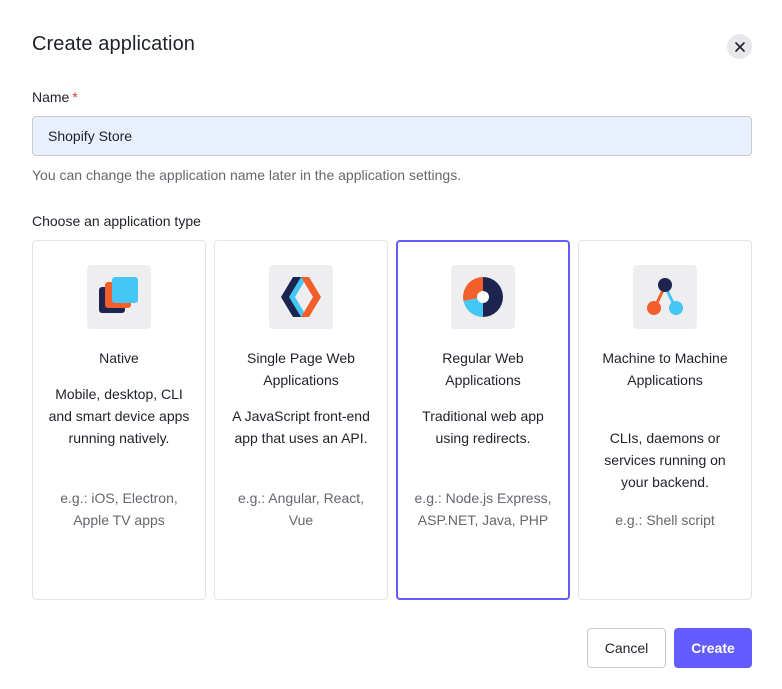 The height and width of the screenshot is (689, 782). What do you see at coordinates (119, 358) in the screenshot?
I see `card-native-title: Native` at bounding box center [119, 358].